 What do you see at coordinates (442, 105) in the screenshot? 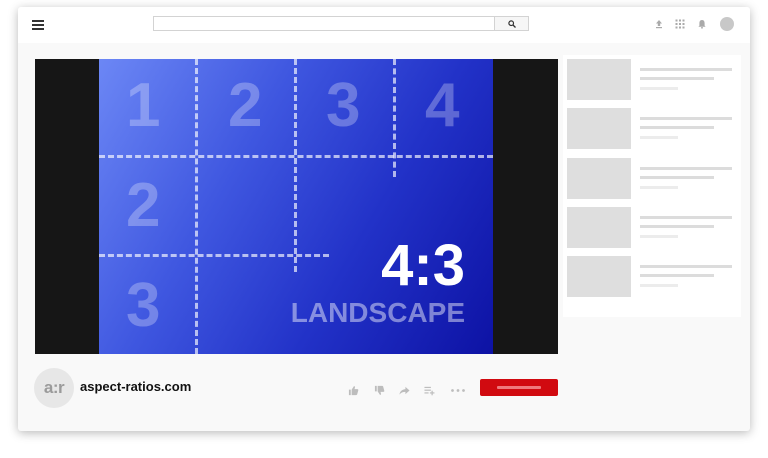
I see `grid-number: 4` at bounding box center [442, 105].